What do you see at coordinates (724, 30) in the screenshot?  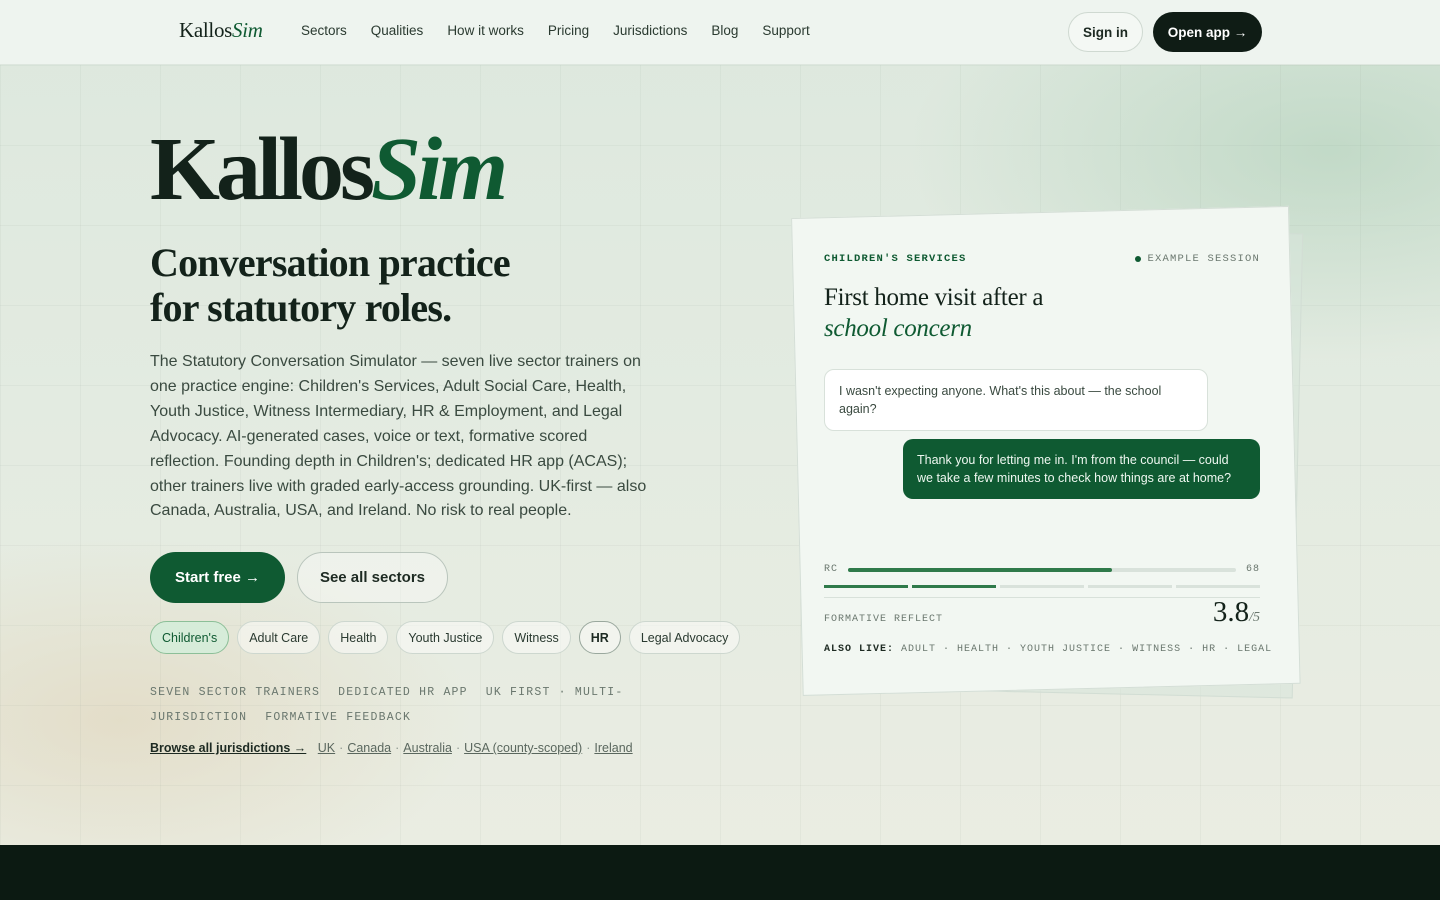 I see `nav-blog: Blog` at bounding box center [724, 30].